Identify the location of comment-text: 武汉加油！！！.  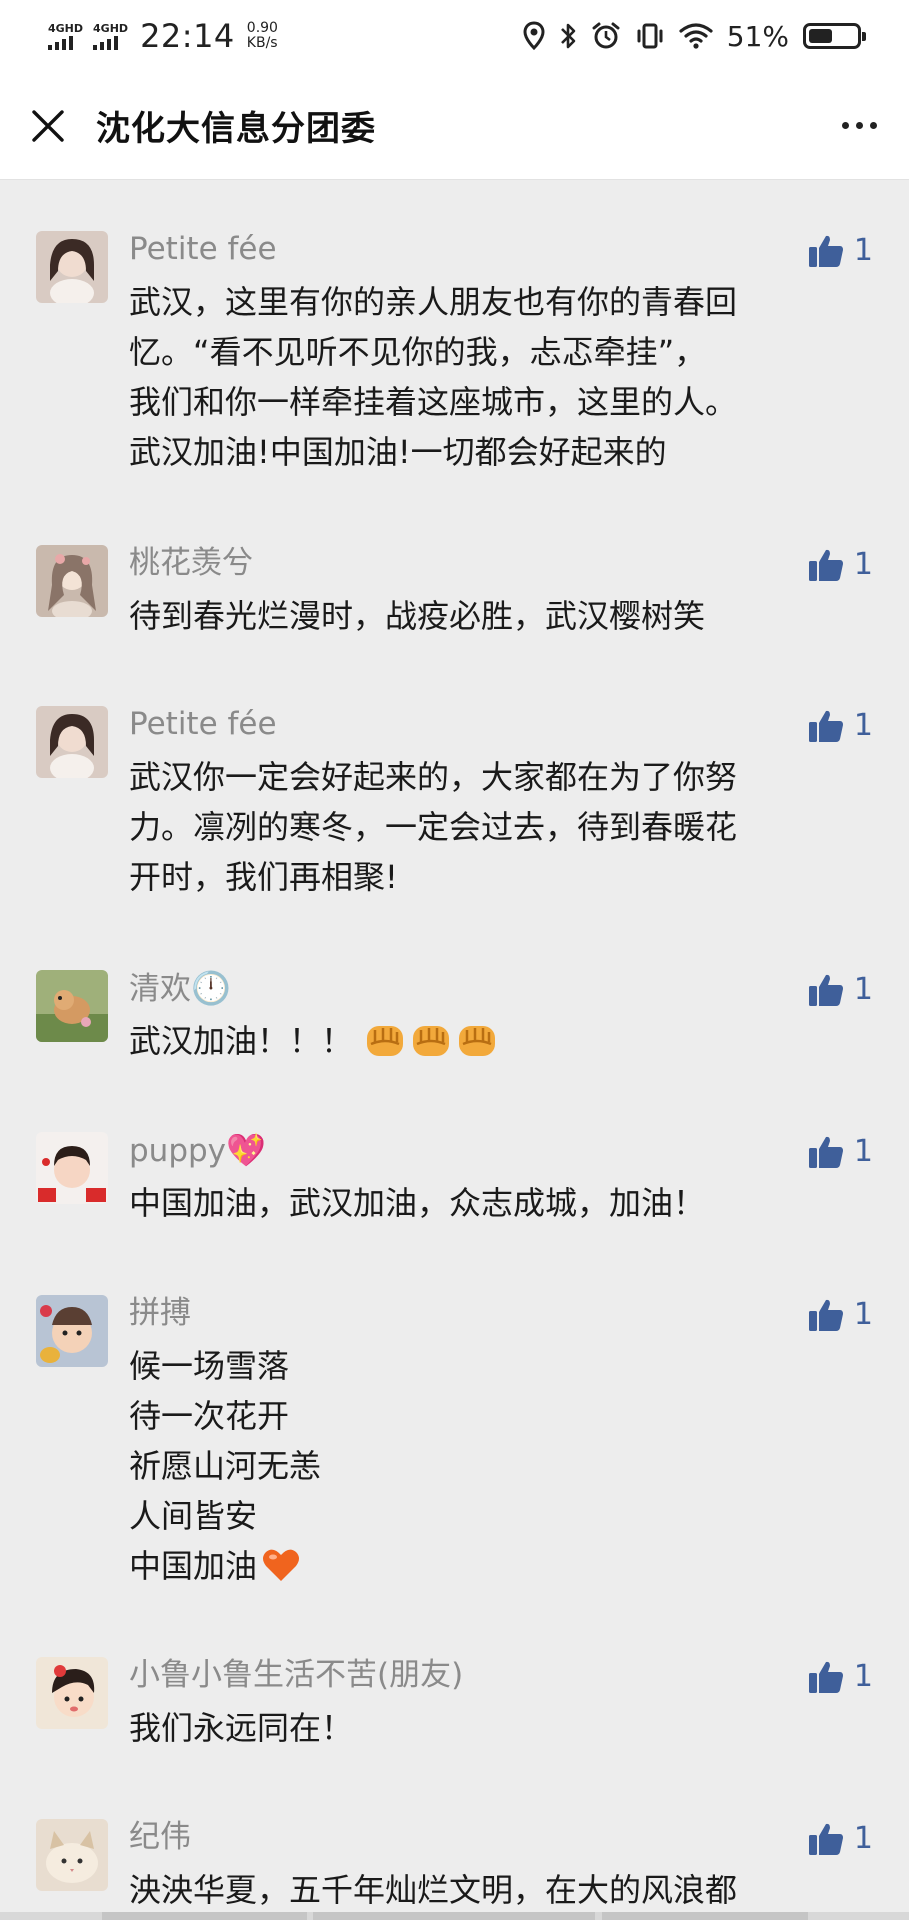
(489, 1041).